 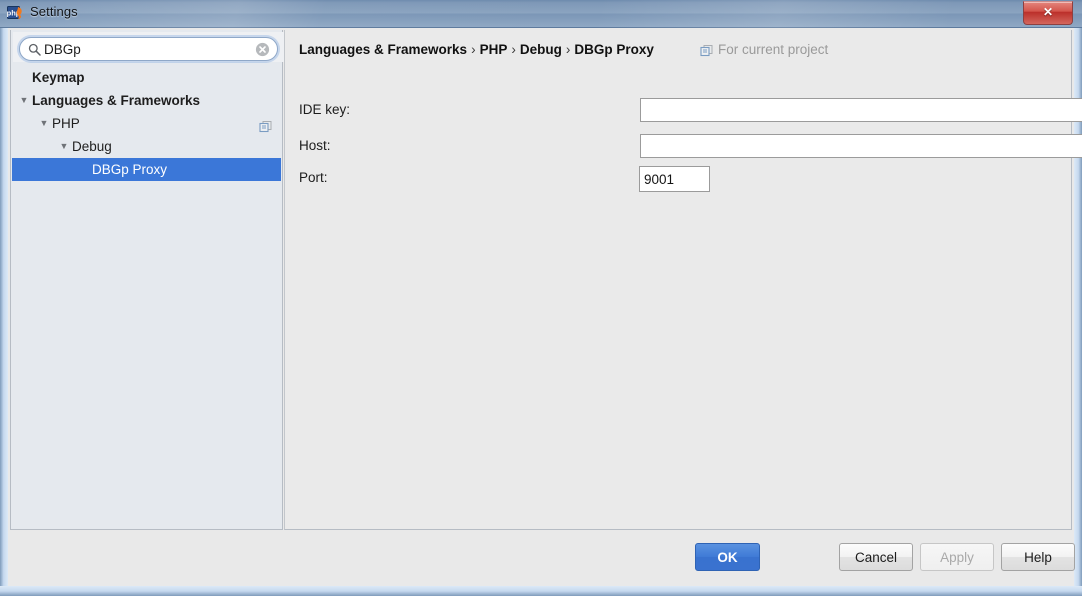 I want to click on breadcrumb-segment: Languages & Frameworks, so click(x=383, y=49).